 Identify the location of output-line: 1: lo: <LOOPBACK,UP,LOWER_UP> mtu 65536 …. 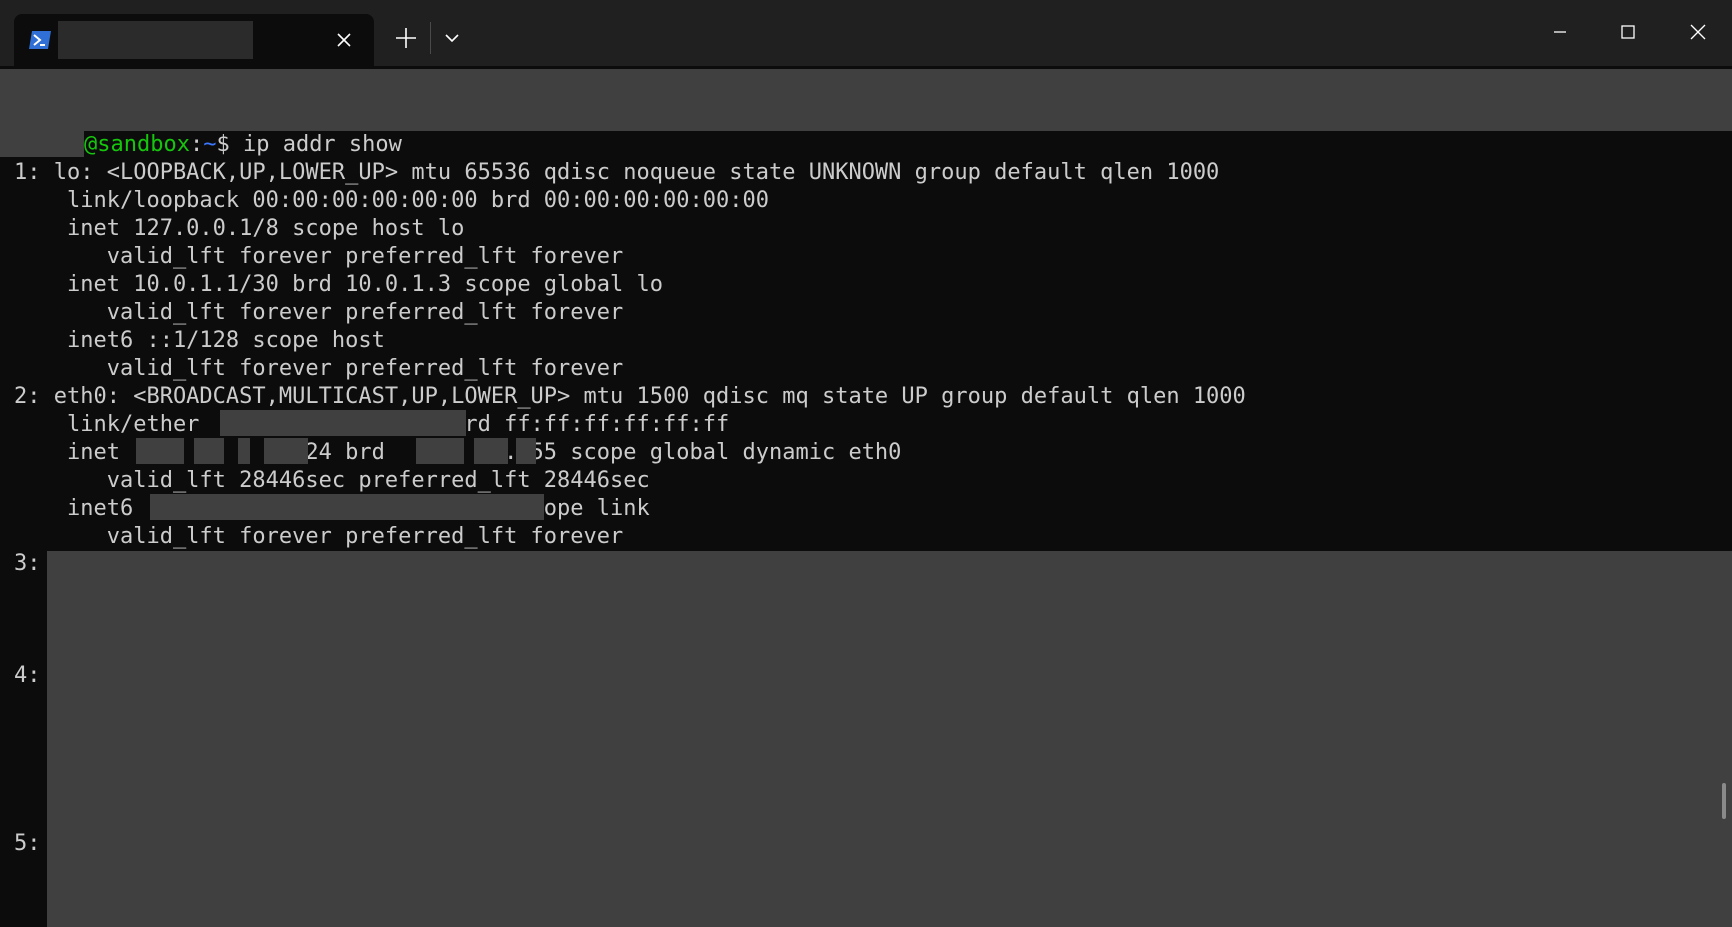
(617, 172).